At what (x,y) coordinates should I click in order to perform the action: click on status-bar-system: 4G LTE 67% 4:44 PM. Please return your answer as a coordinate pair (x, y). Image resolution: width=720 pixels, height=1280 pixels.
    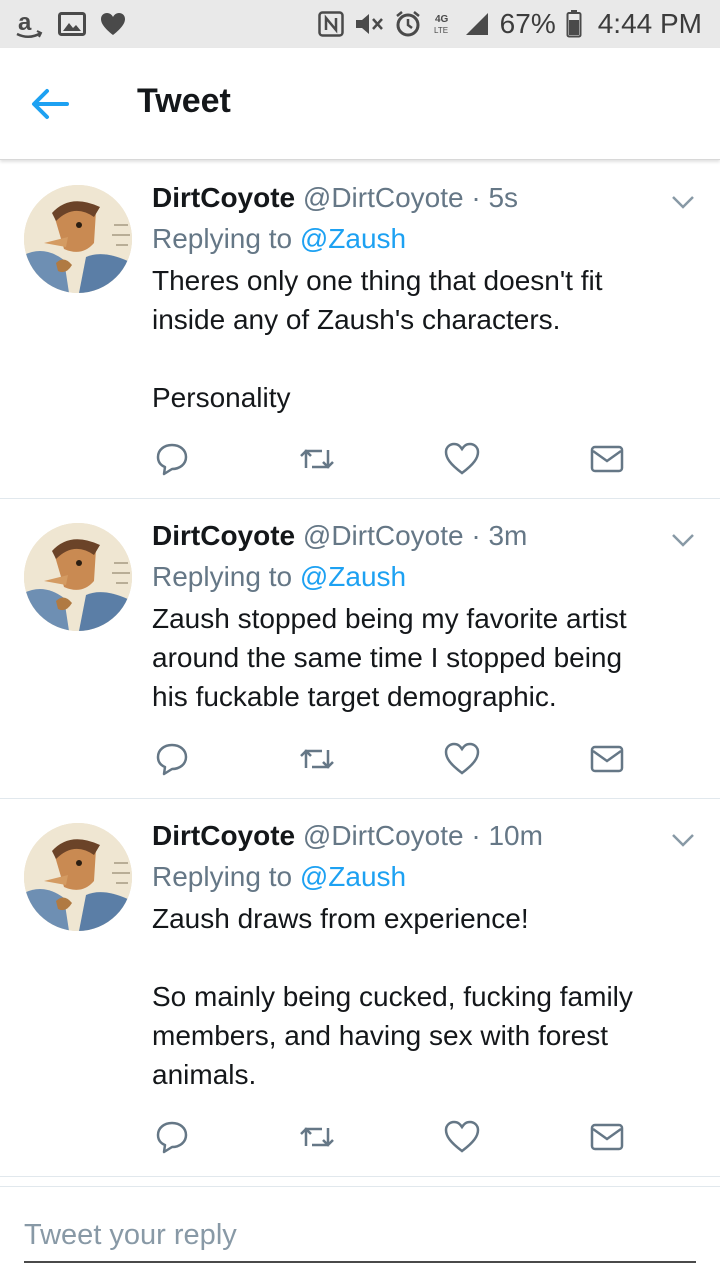
    Looking at the image, I should click on (509, 24).